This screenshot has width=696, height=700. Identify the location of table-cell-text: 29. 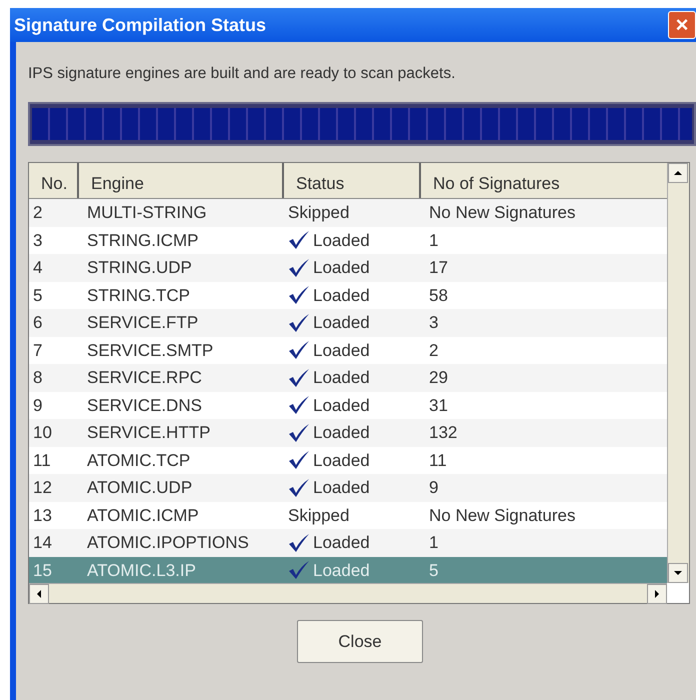
(438, 378).